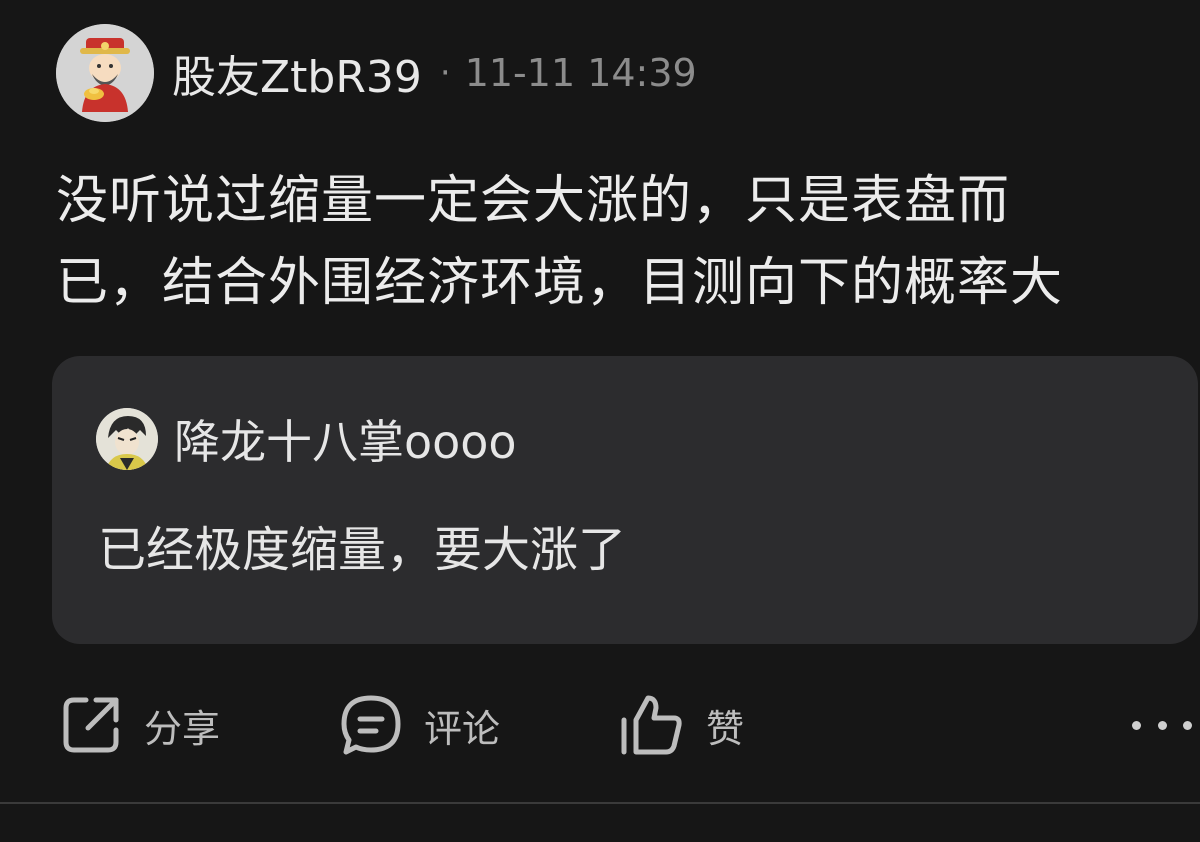 The height and width of the screenshot is (842, 1200). I want to click on quoted-author-avatar, so click(127, 439).